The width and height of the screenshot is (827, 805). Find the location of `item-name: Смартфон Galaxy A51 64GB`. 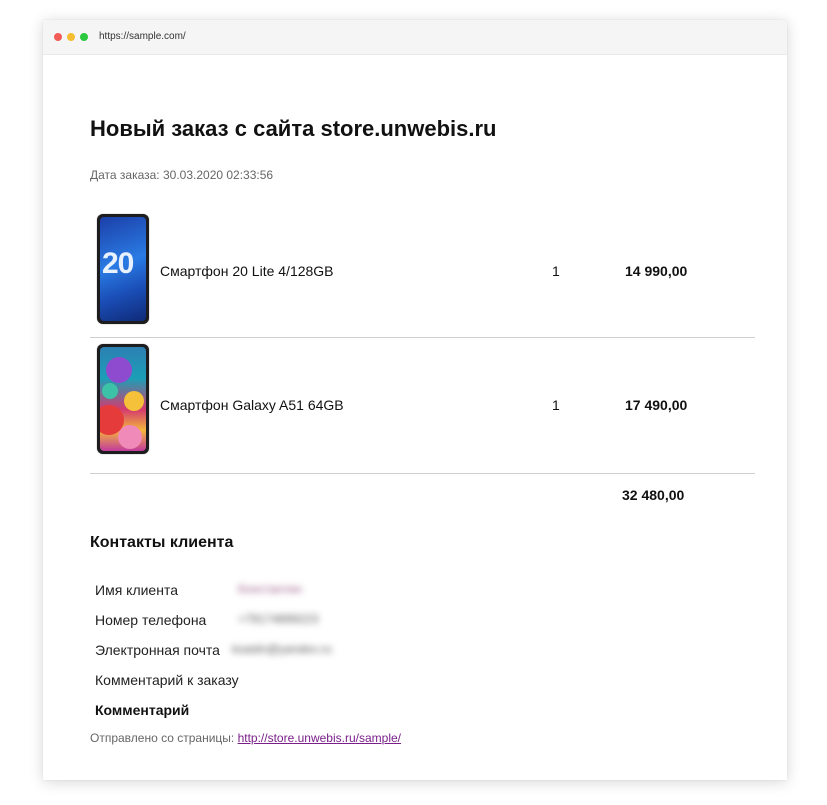

item-name: Смартфон Galaxy A51 64GB is located at coordinates (252, 405).